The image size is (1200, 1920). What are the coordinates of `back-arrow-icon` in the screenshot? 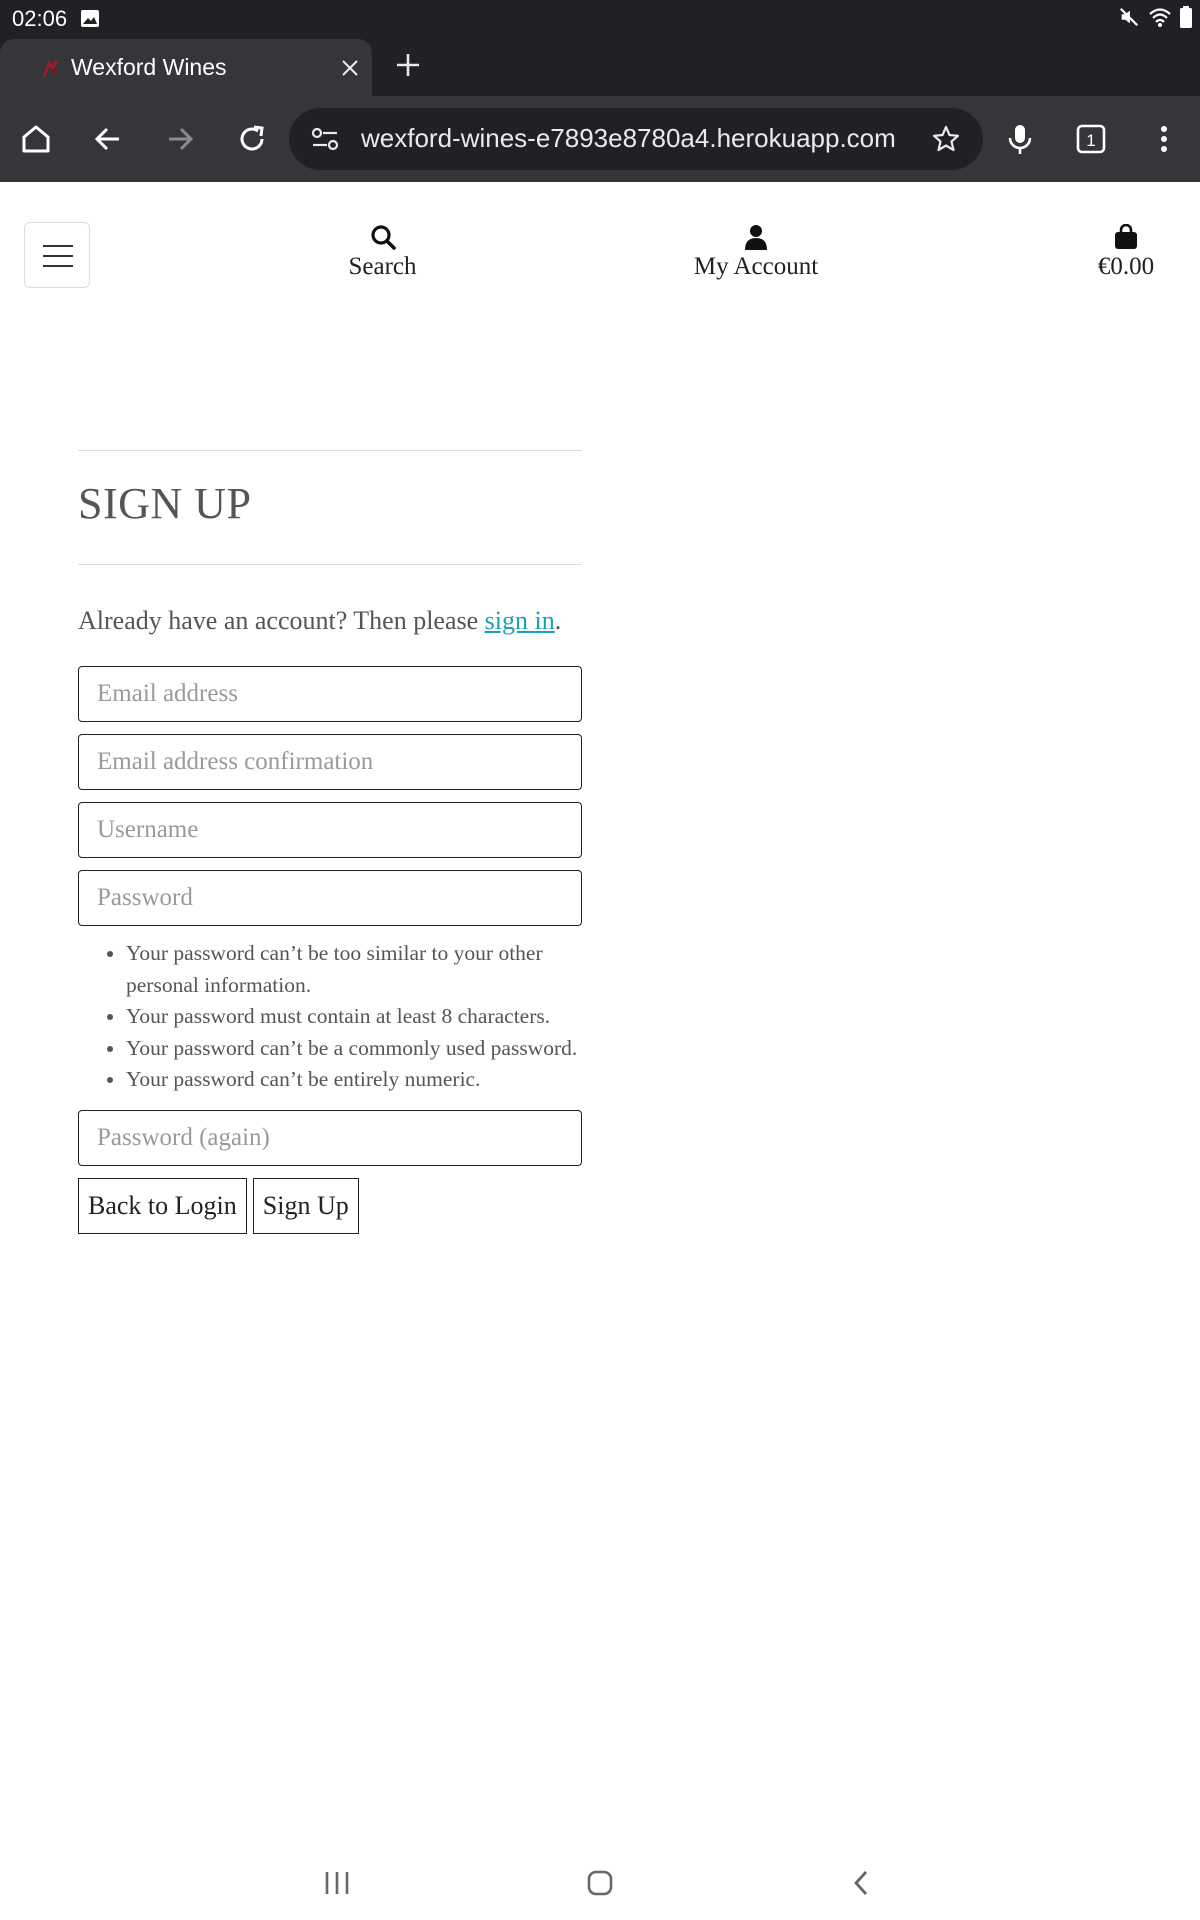 It's located at (108, 139).